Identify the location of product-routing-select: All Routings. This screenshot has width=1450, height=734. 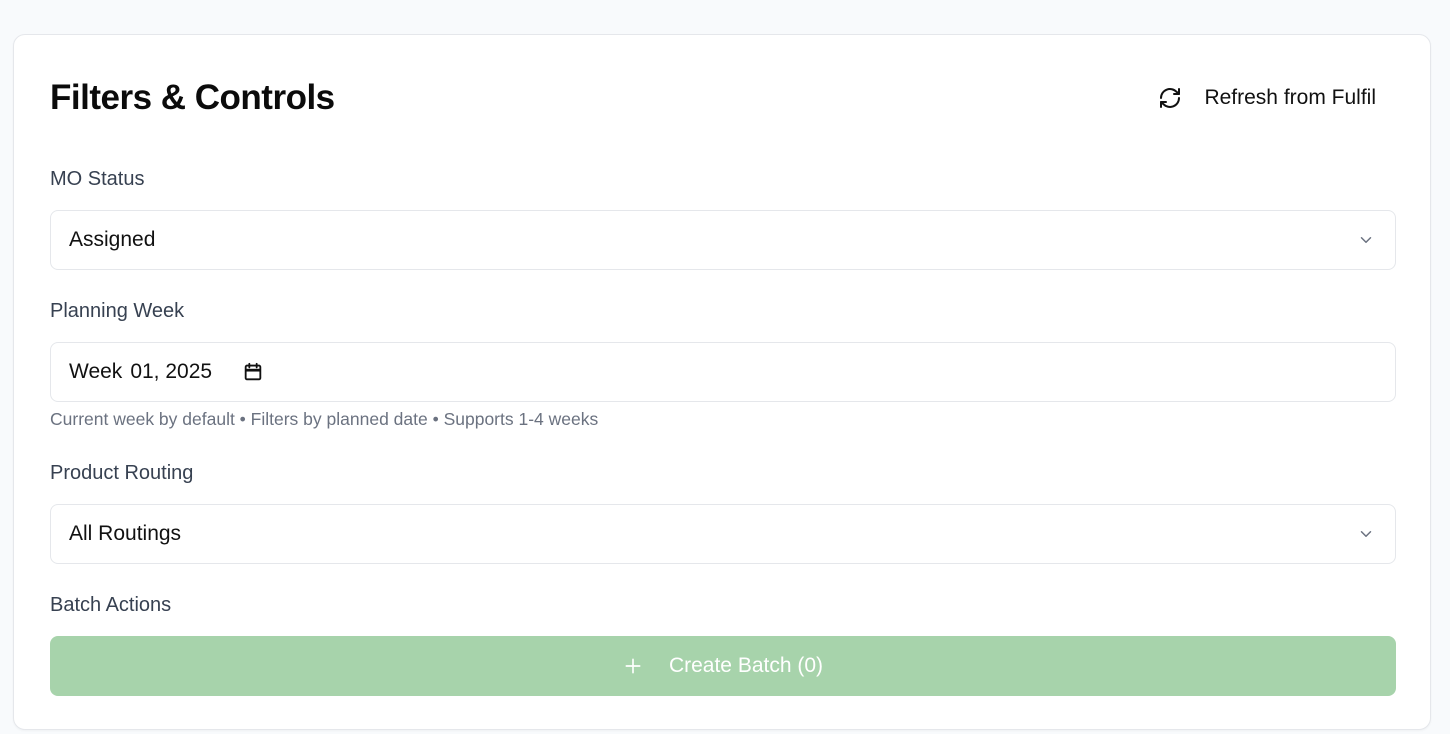
(723, 534).